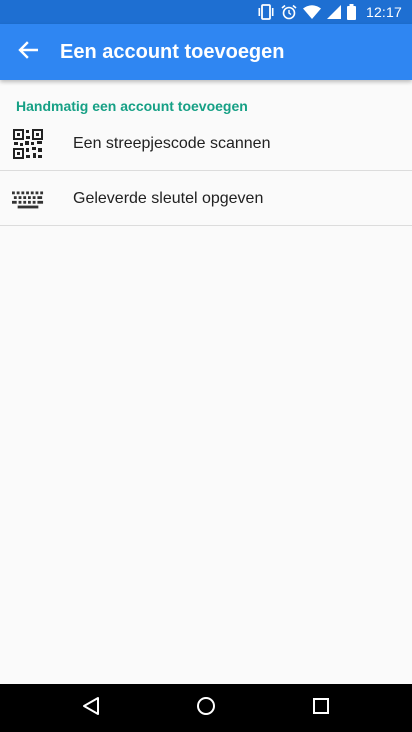  What do you see at coordinates (168, 198) in the screenshot?
I see `list-item-label: Geleverde sleutel opgeven` at bounding box center [168, 198].